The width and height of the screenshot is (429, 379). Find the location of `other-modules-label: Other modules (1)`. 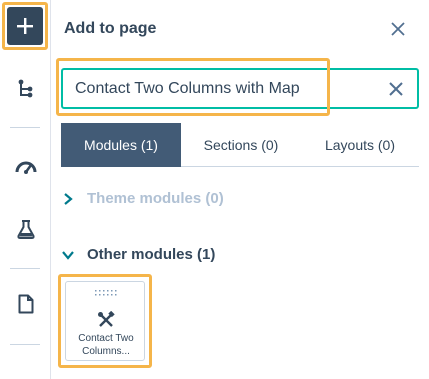

other-modules-label: Other modules (1) is located at coordinates (151, 254).